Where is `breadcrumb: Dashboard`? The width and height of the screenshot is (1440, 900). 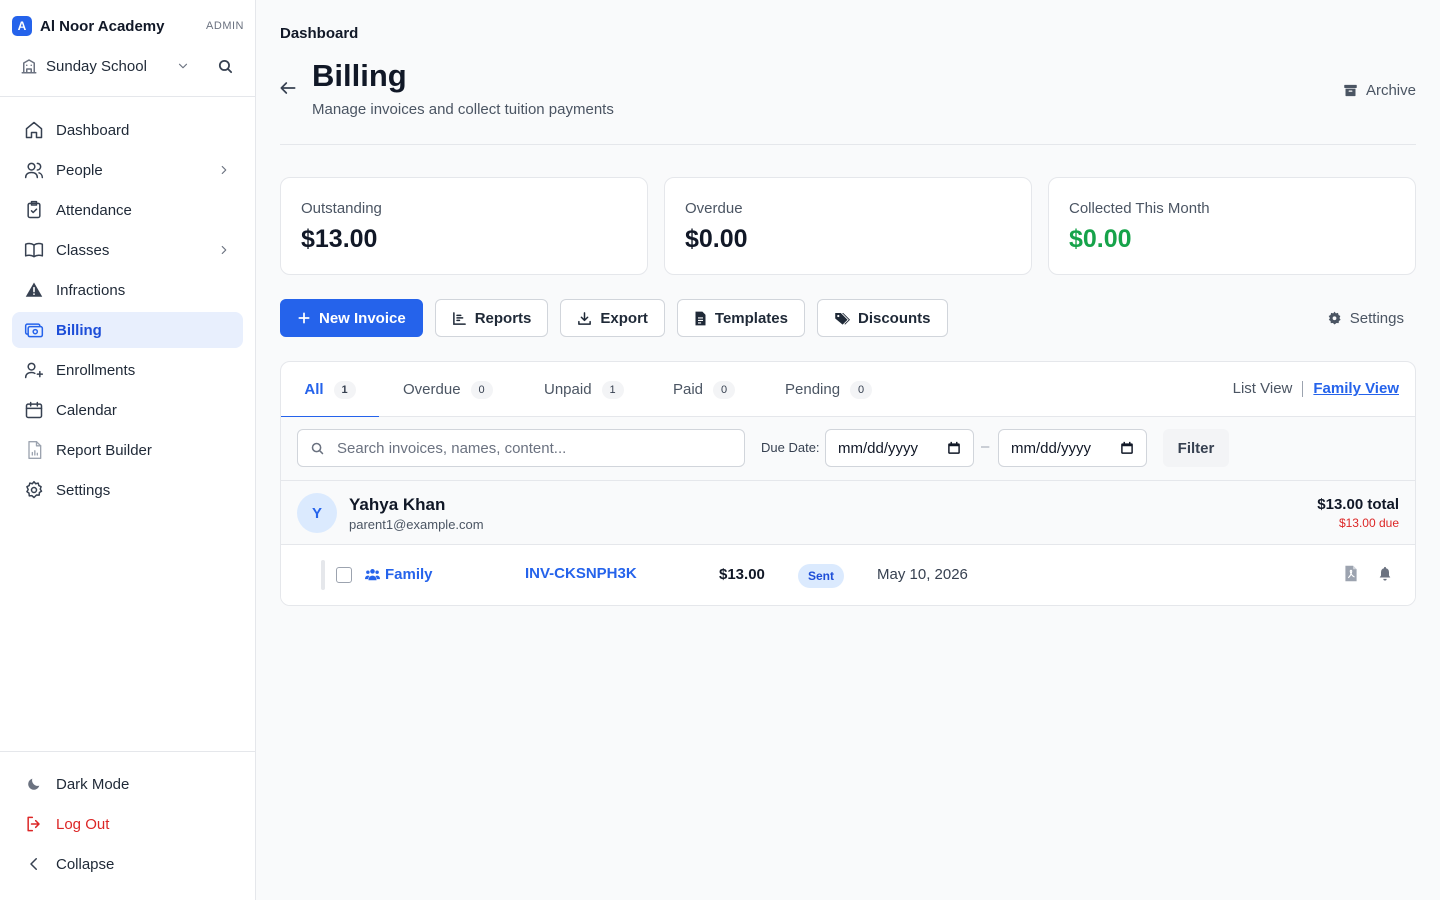
breadcrumb: Dashboard is located at coordinates (319, 33).